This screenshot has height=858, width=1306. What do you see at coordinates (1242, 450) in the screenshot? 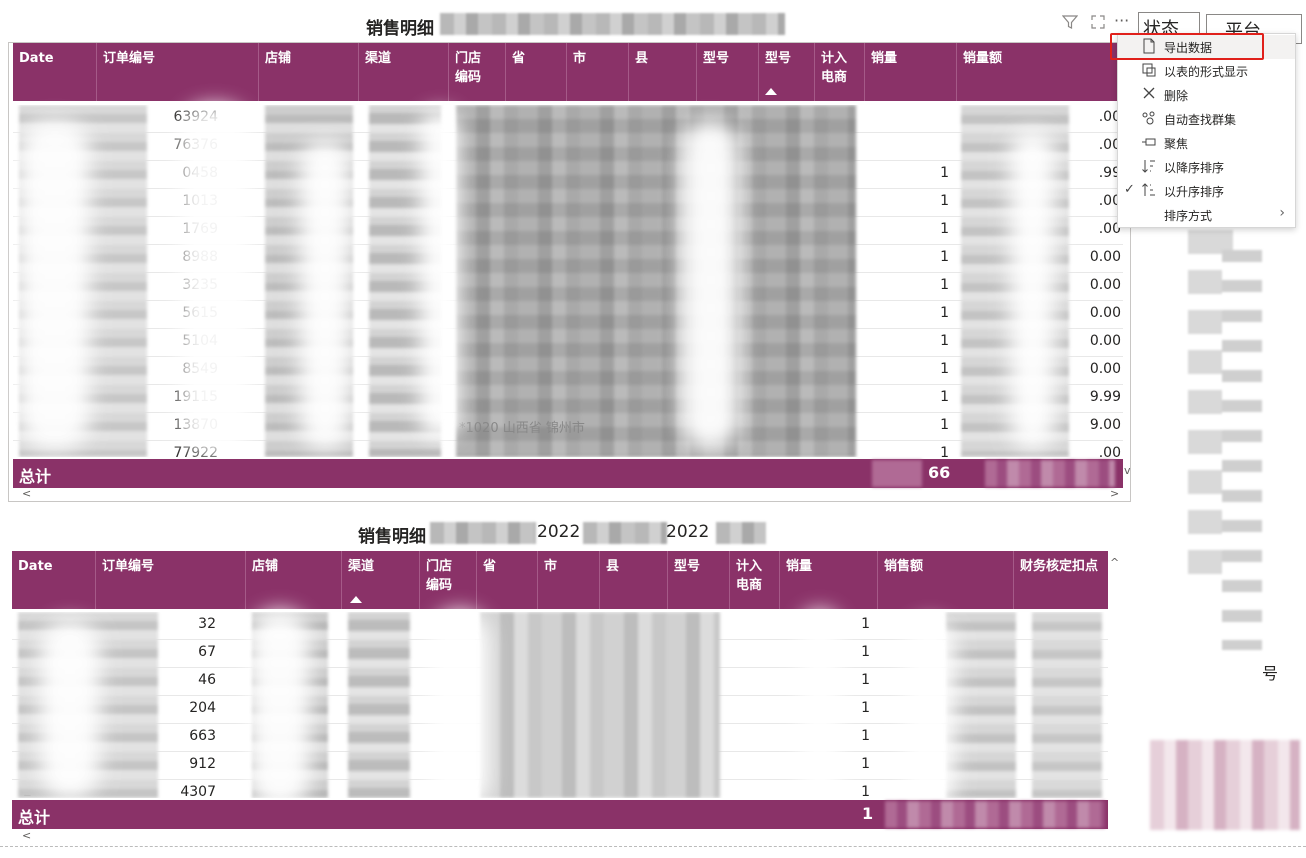
I see `right-pane-redacted` at bounding box center [1242, 450].